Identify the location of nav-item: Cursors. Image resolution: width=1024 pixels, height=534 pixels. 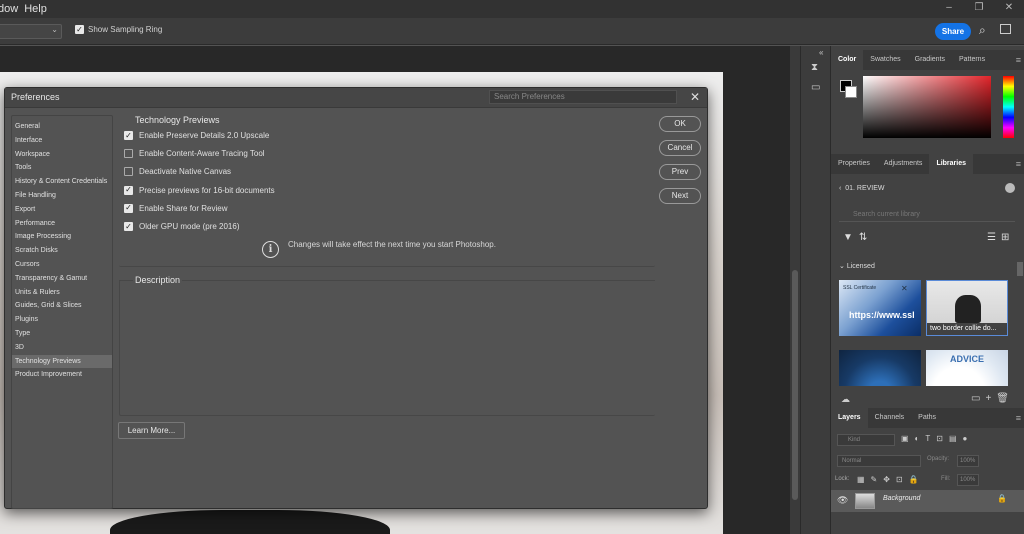
(62, 264).